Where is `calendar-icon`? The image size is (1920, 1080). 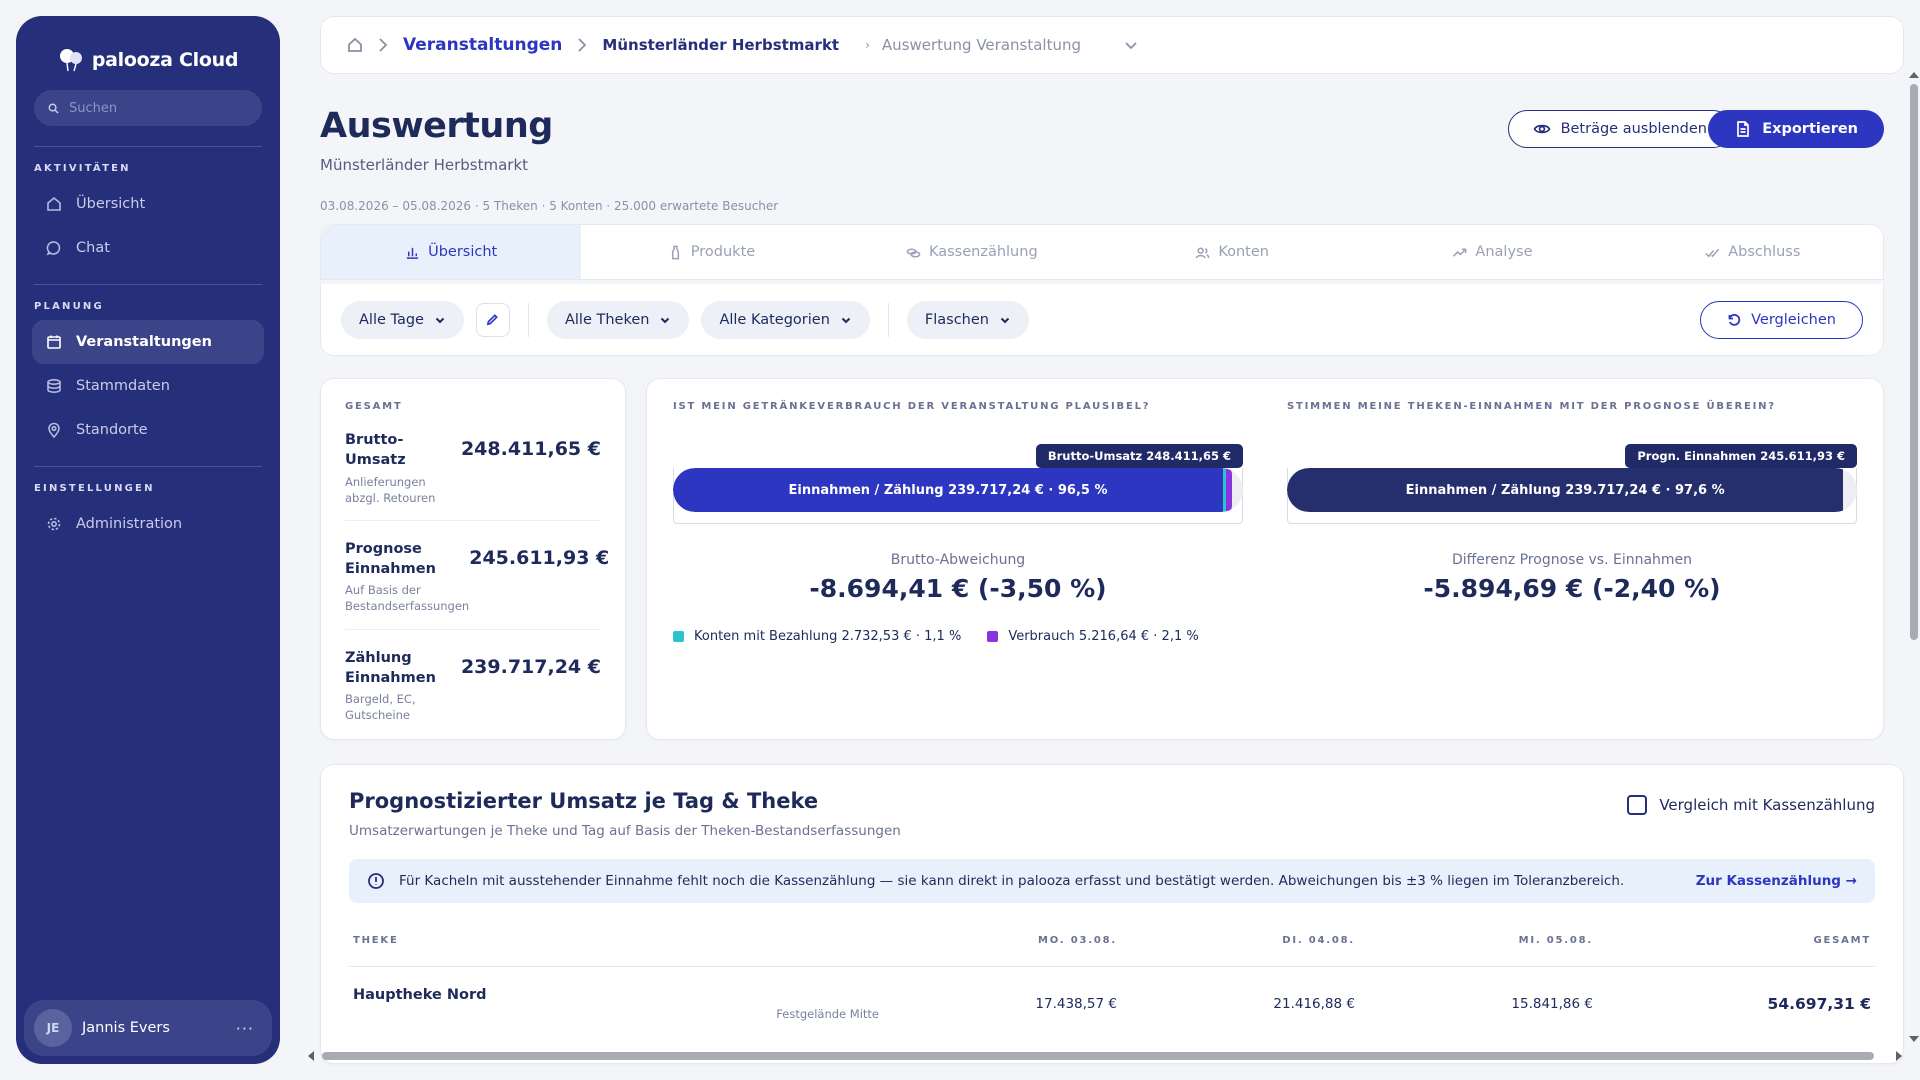
calendar-icon is located at coordinates (54, 342).